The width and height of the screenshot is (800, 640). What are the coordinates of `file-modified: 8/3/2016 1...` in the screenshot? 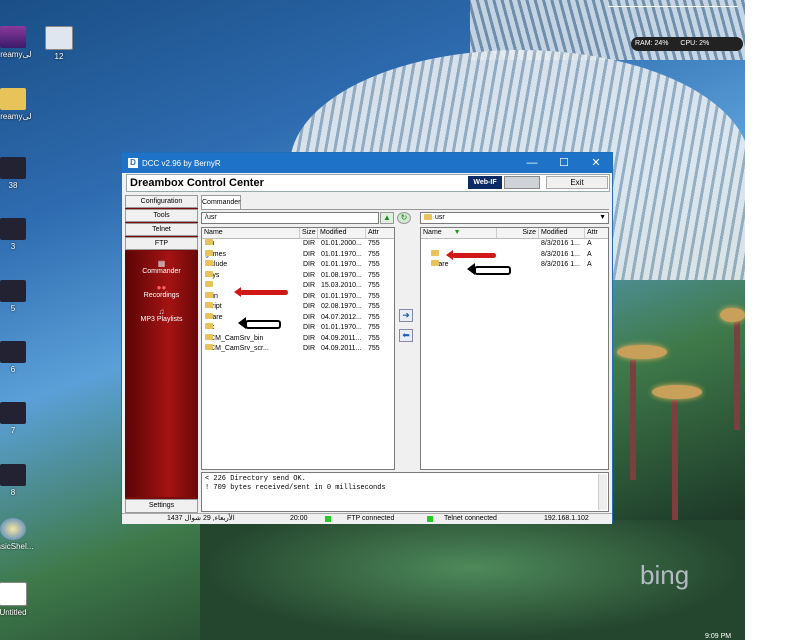 It's located at (560, 243).